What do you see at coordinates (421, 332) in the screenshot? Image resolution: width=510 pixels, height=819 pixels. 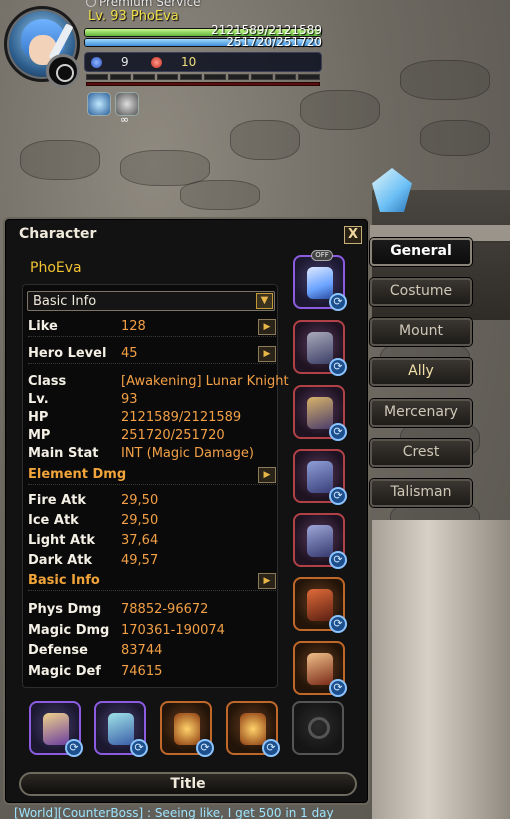 I see `tab-mount: Mount` at bounding box center [421, 332].